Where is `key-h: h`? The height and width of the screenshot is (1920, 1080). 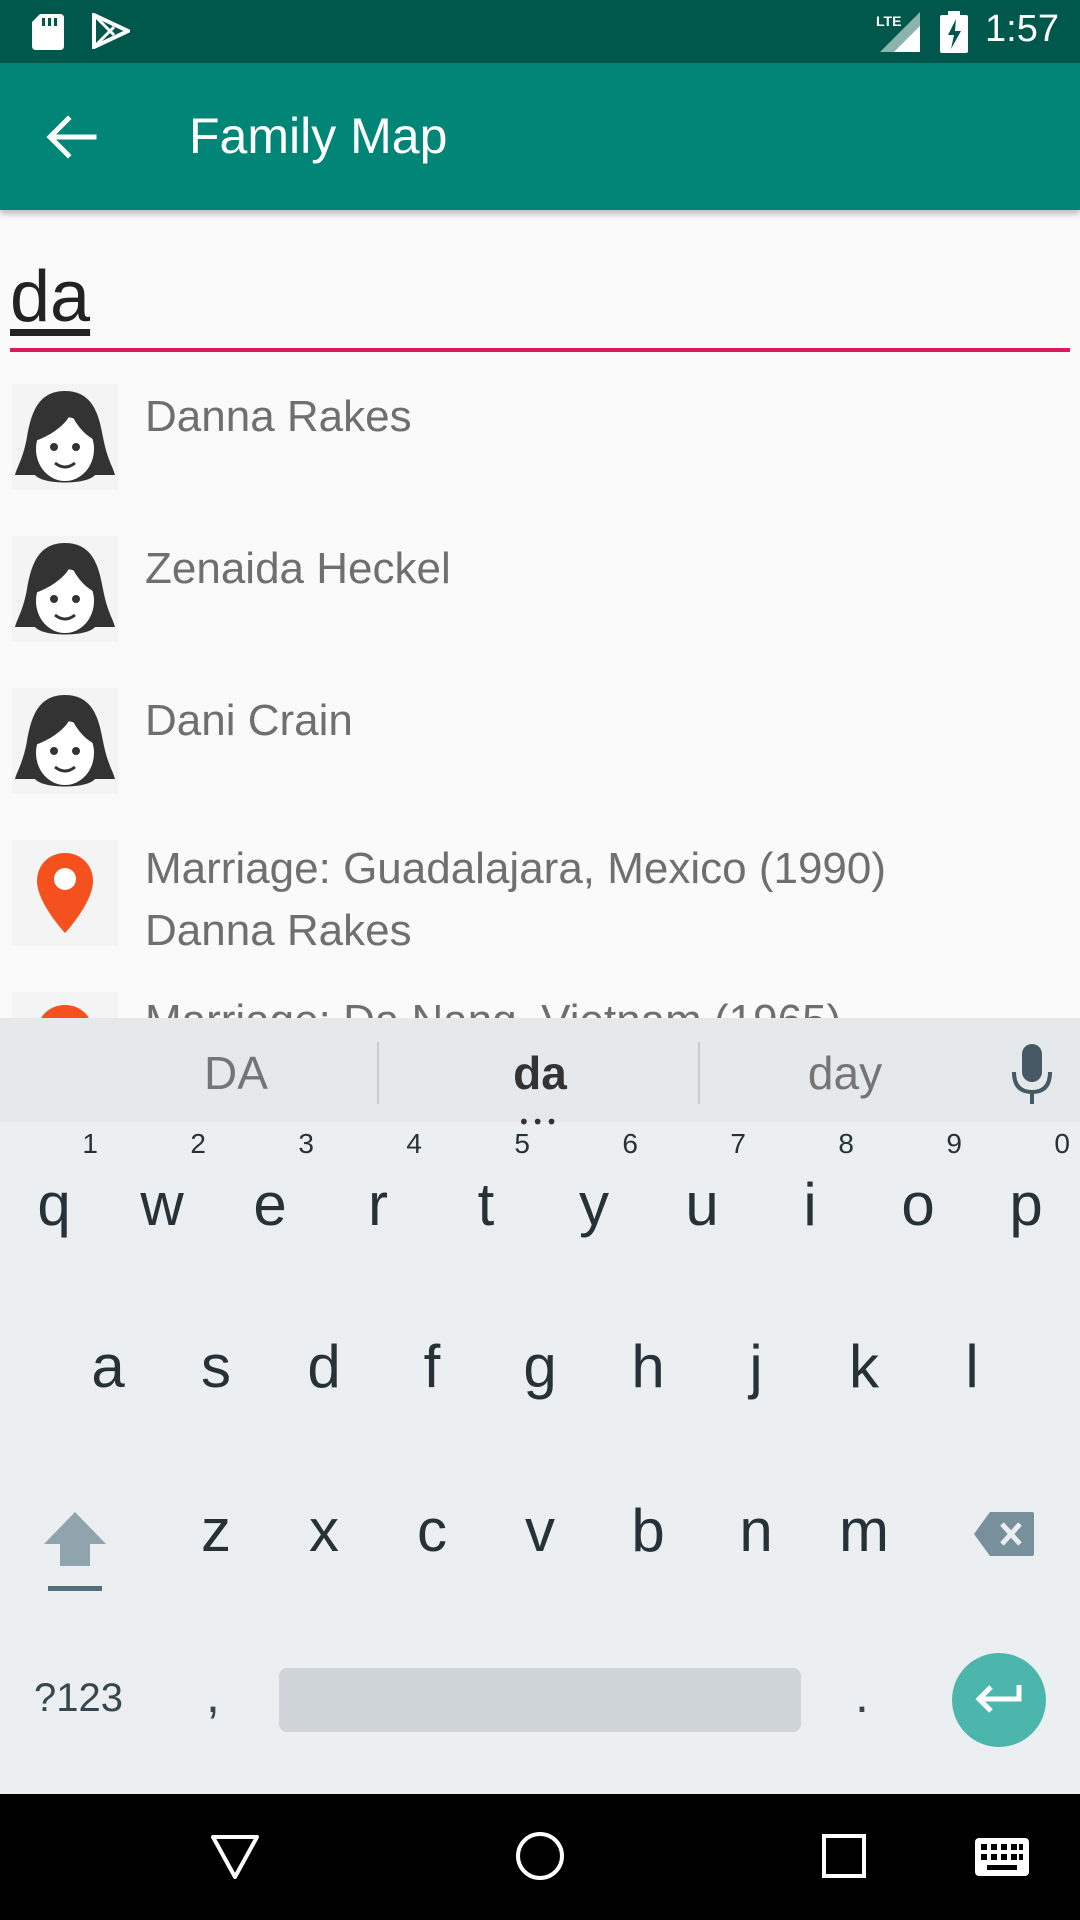
key-h: h is located at coordinates (648, 1359).